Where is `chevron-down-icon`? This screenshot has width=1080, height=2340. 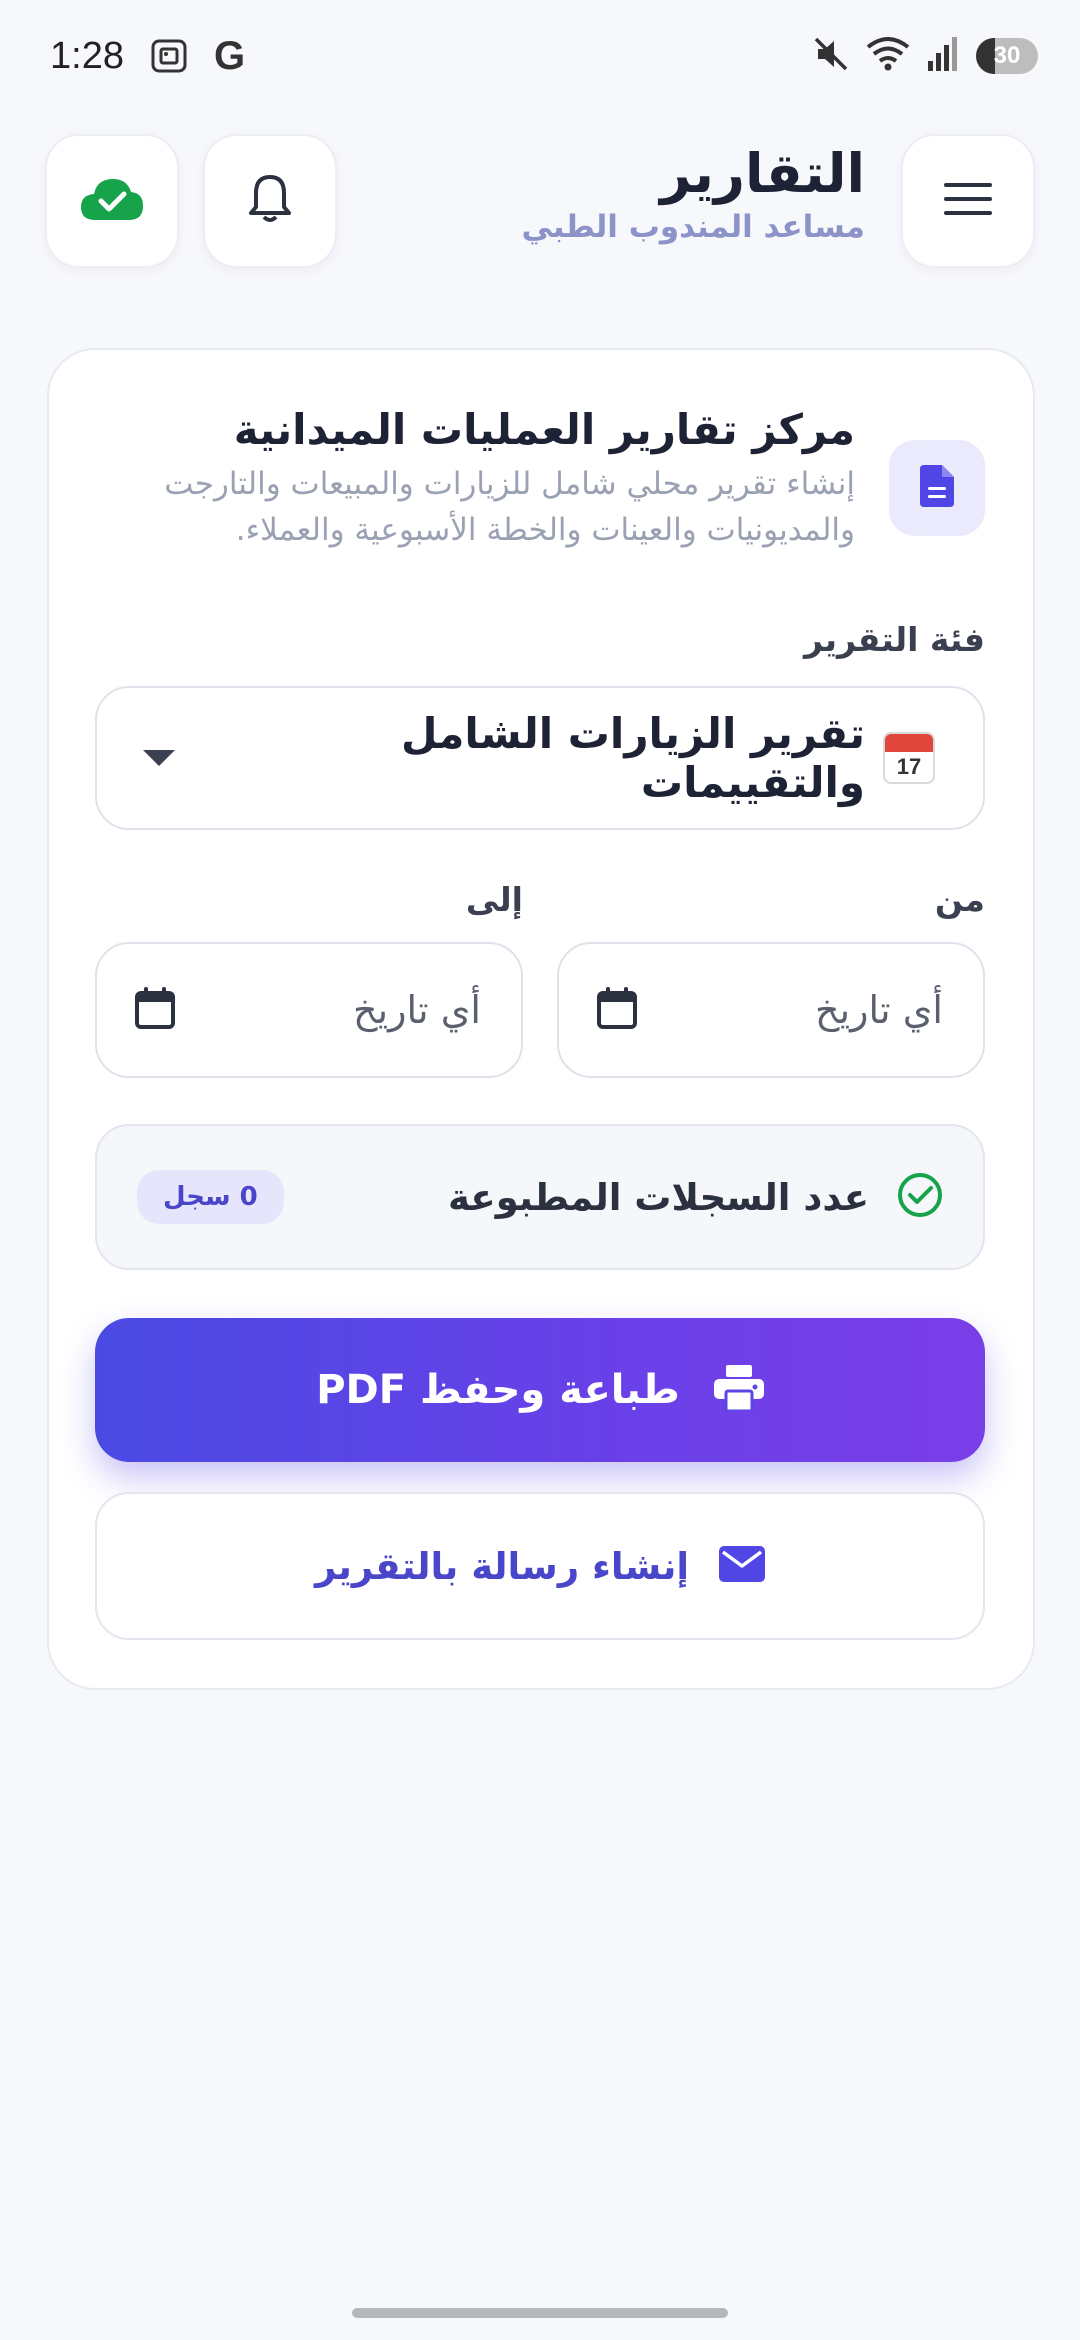 chevron-down-icon is located at coordinates (159, 758).